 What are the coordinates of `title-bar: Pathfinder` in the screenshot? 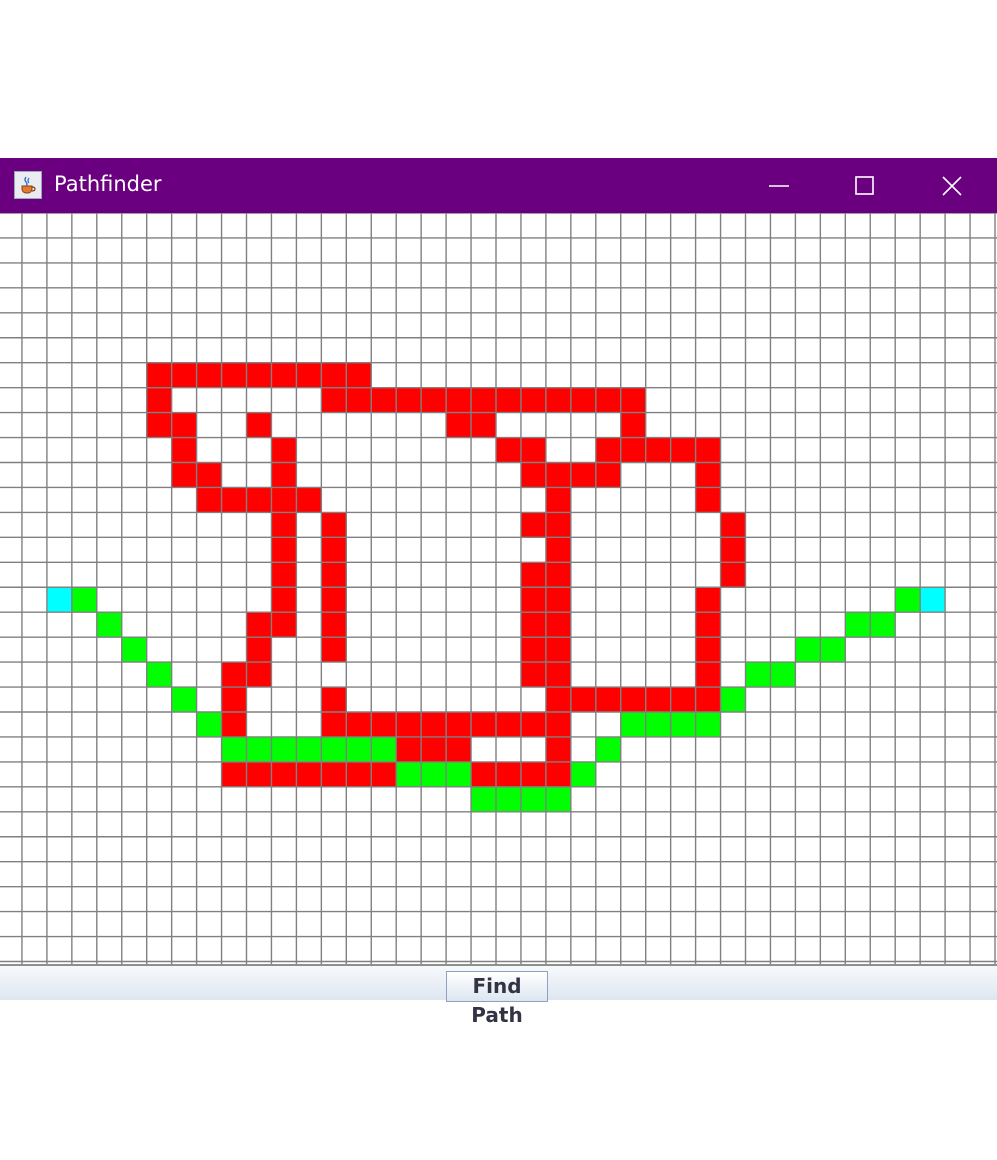 It's located at (498, 185).